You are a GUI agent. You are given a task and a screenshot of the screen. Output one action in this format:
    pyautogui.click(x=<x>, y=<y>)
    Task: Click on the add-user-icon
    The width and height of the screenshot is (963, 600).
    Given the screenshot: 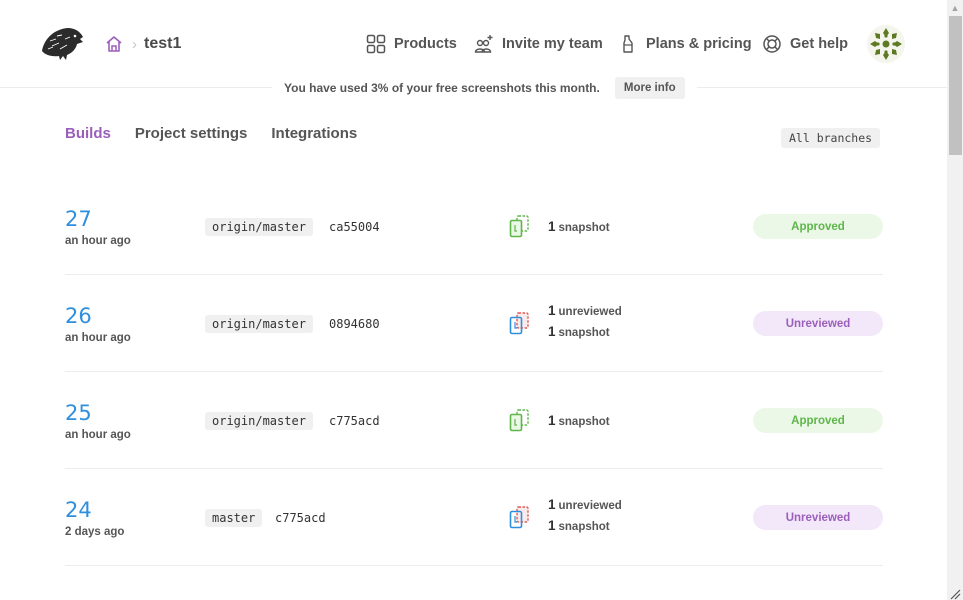 What is the action you would take?
    pyautogui.click(x=483, y=44)
    